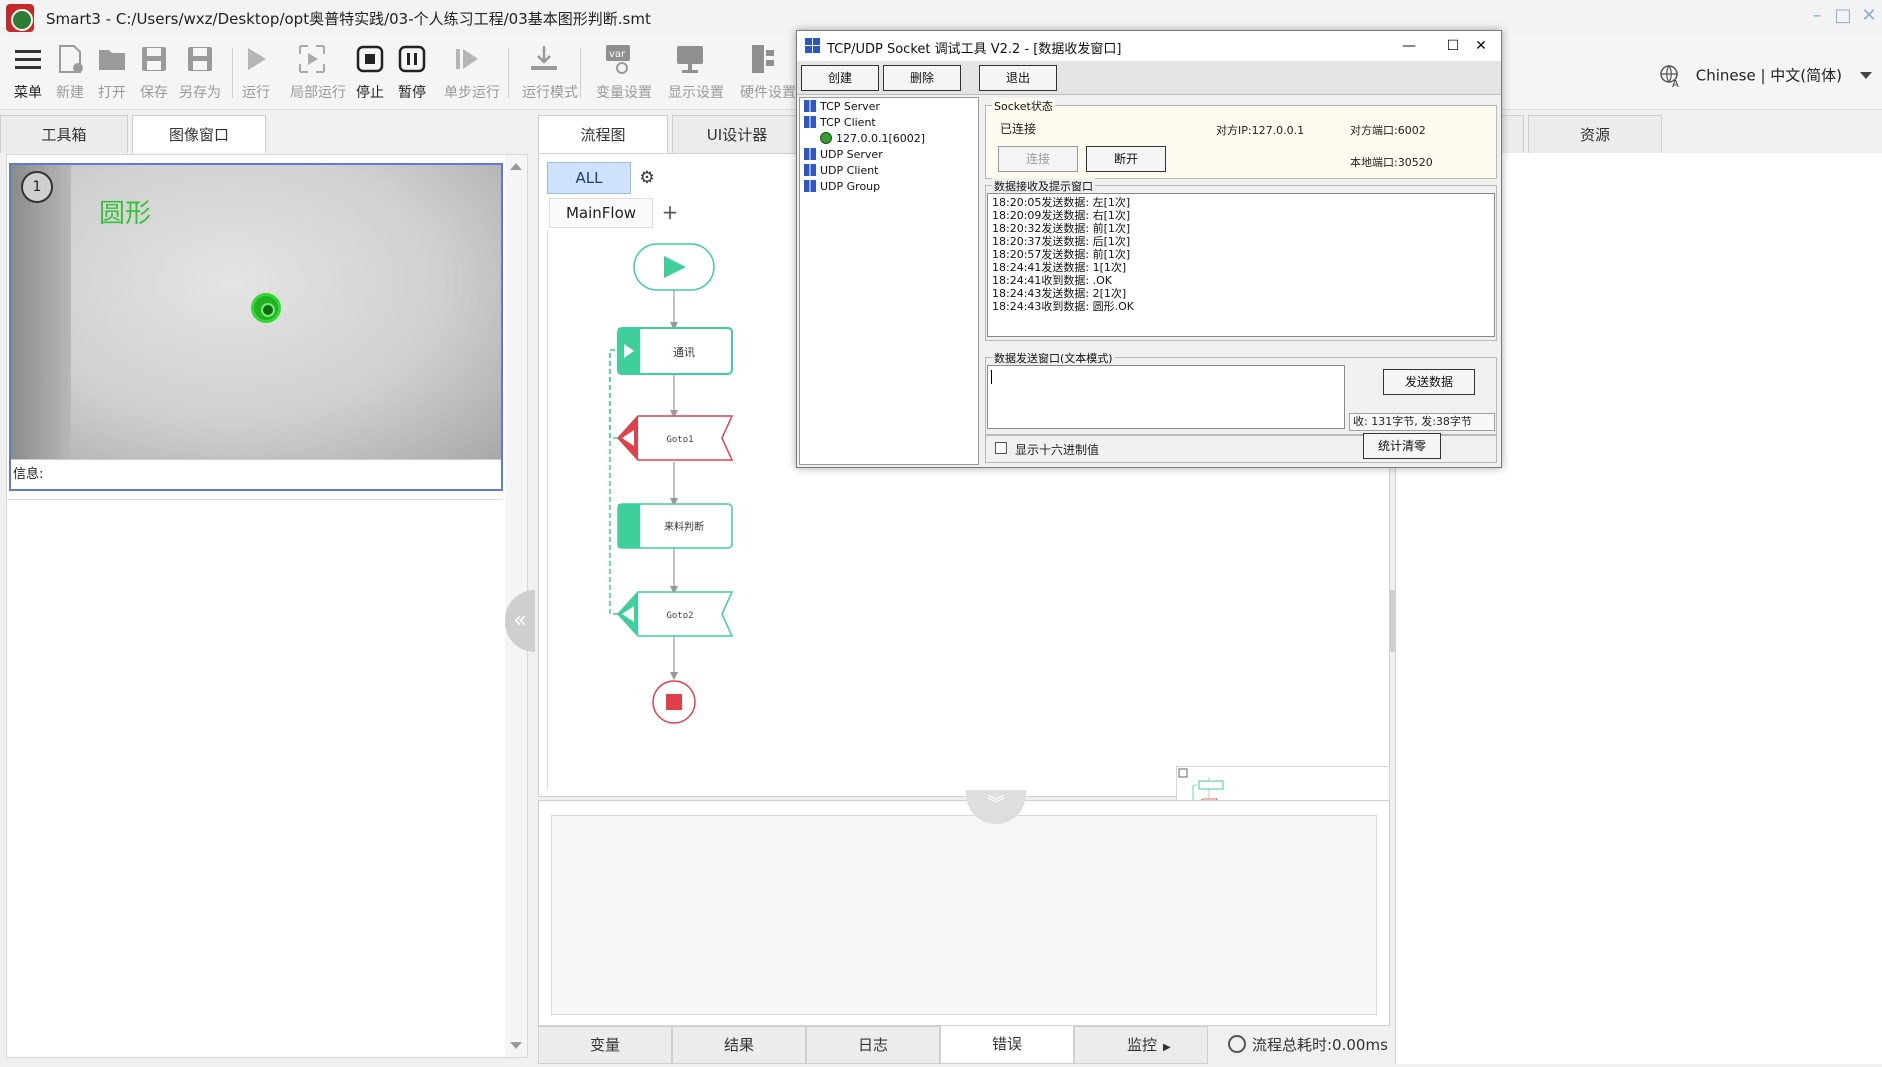  I want to click on log-line: 18:20:09发送数据: 右[1次], so click(1061, 215).